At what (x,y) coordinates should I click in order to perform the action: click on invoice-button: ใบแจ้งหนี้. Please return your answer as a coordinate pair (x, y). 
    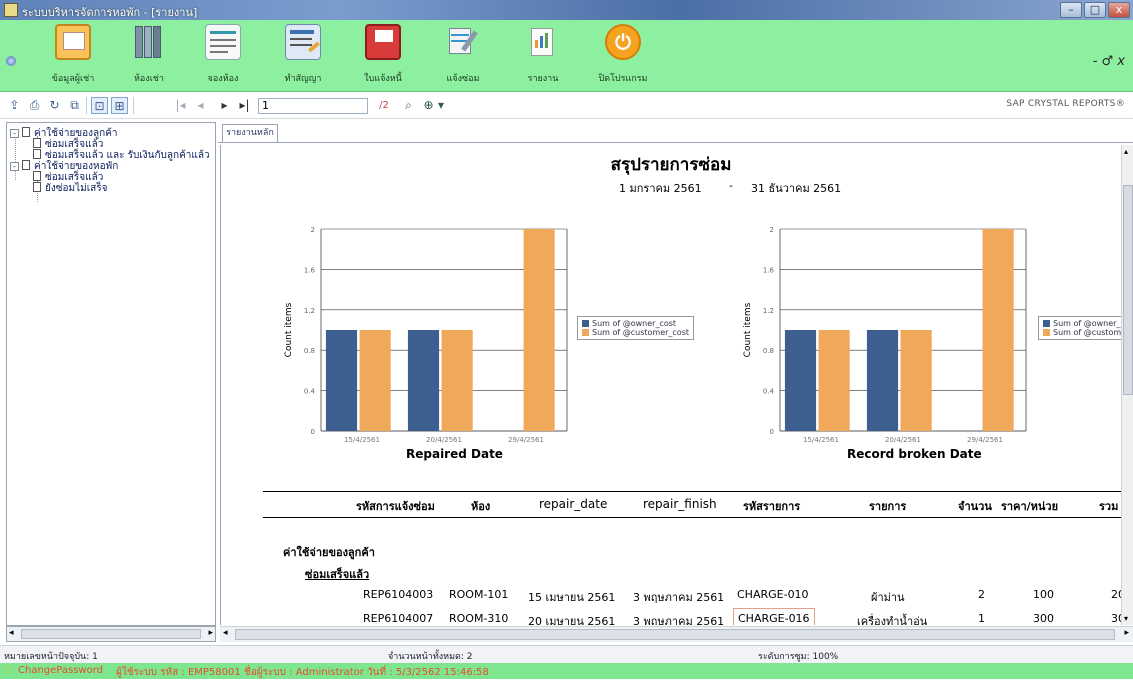
    Looking at the image, I should click on (383, 56).